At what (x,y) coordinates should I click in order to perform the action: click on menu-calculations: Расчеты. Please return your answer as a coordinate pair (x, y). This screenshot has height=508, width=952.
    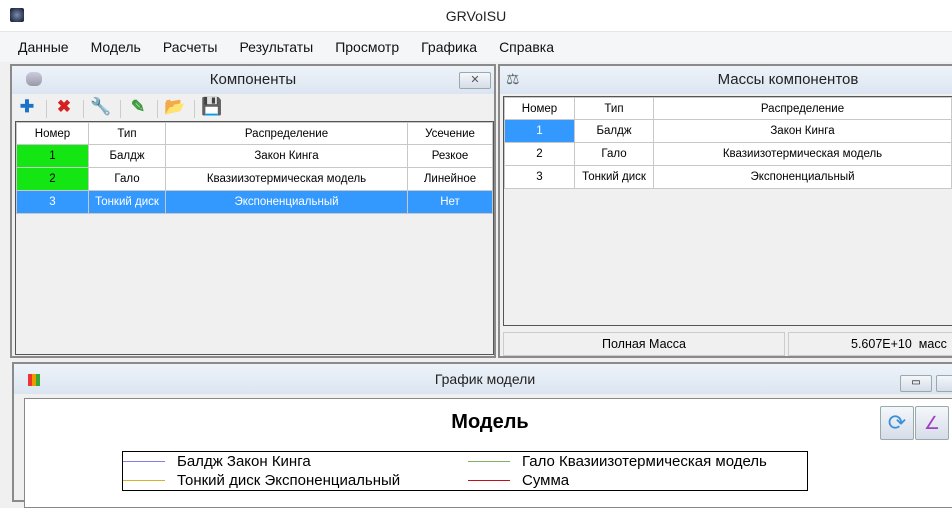
    Looking at the image, I should click on (190, 47).